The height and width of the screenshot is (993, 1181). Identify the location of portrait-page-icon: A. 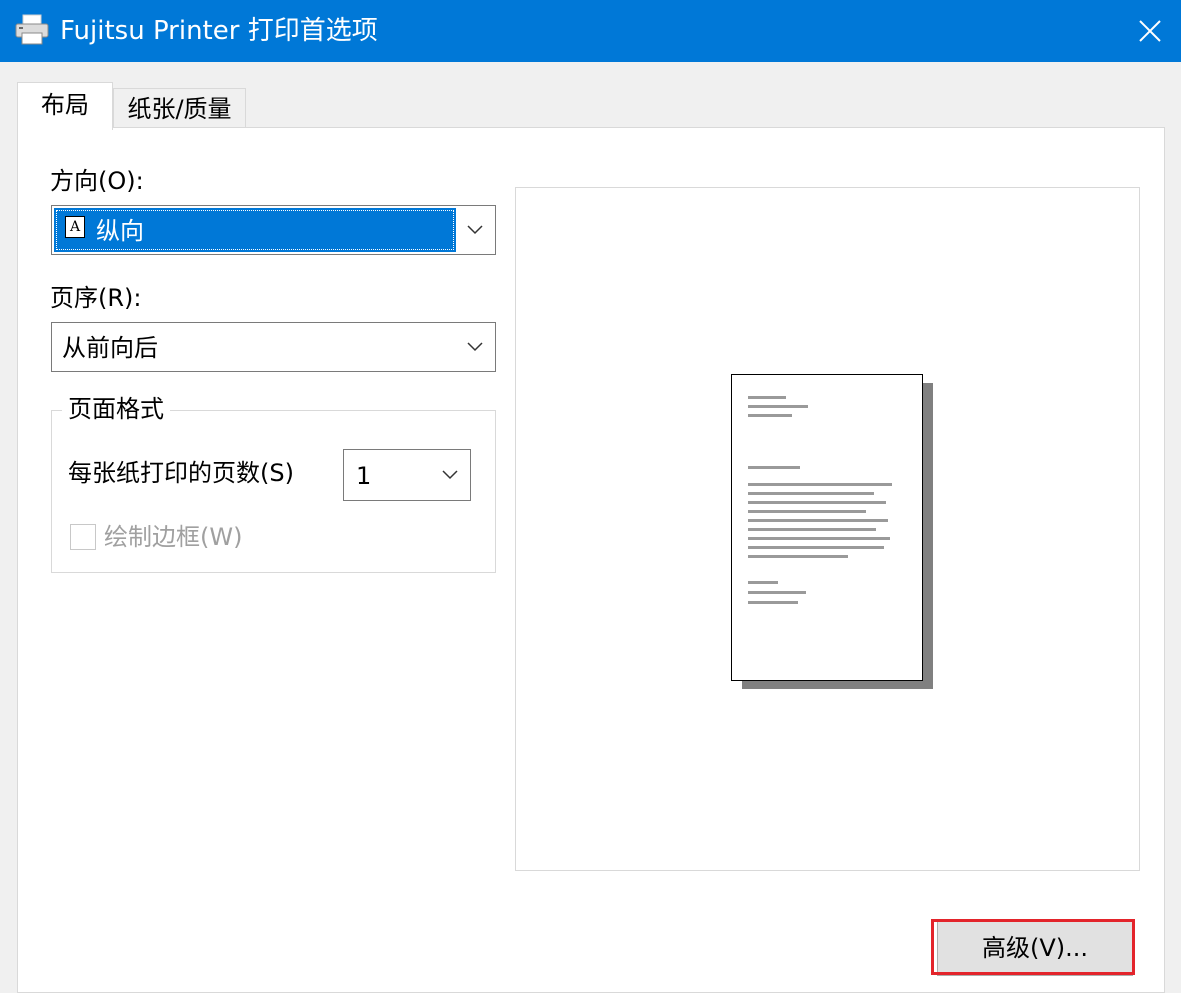
(75, 227).